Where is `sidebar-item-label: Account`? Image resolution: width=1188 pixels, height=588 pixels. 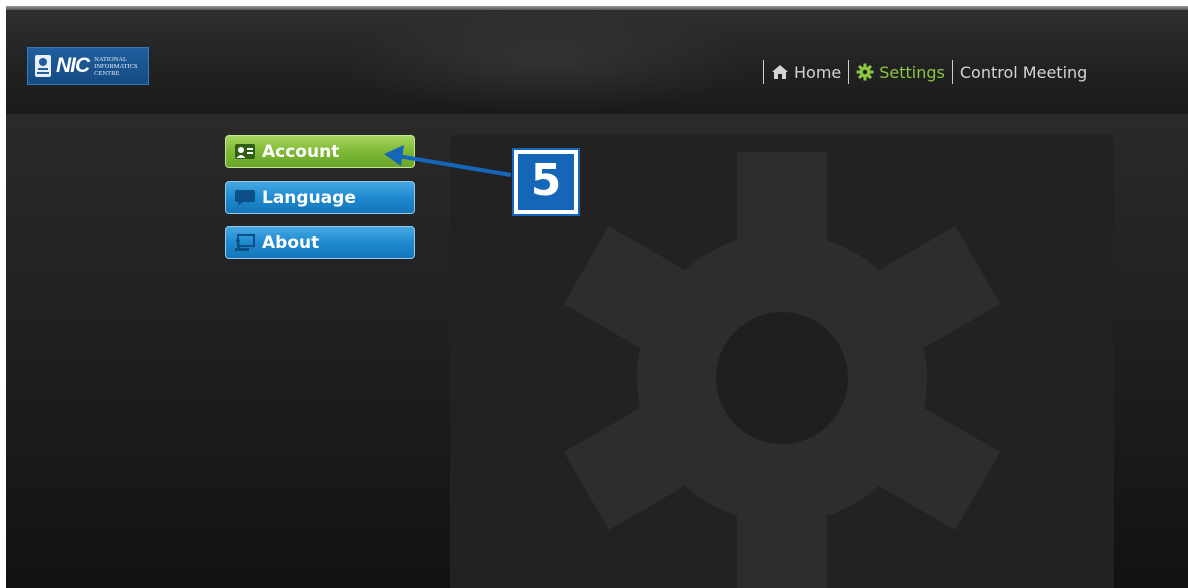
sidebar-item-label: Account is located at coordinates (301, 151).